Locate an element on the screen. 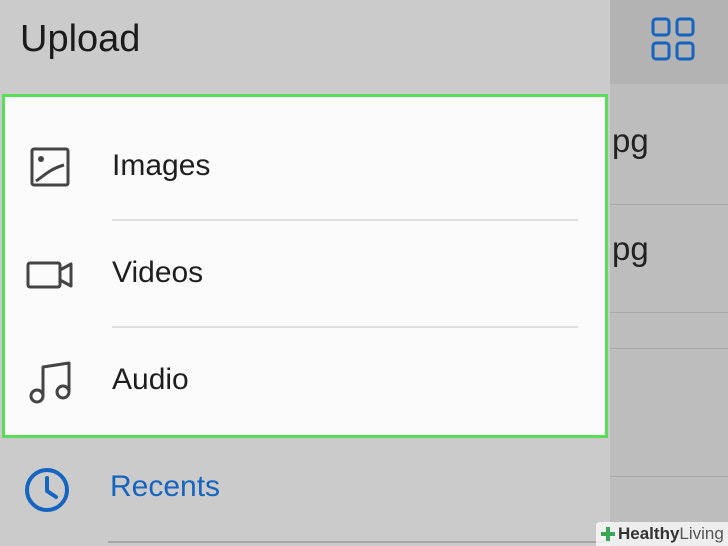 The width and height of the screenshot is (728, 546). videos-label: Videos is located at coordinates (158, 272).